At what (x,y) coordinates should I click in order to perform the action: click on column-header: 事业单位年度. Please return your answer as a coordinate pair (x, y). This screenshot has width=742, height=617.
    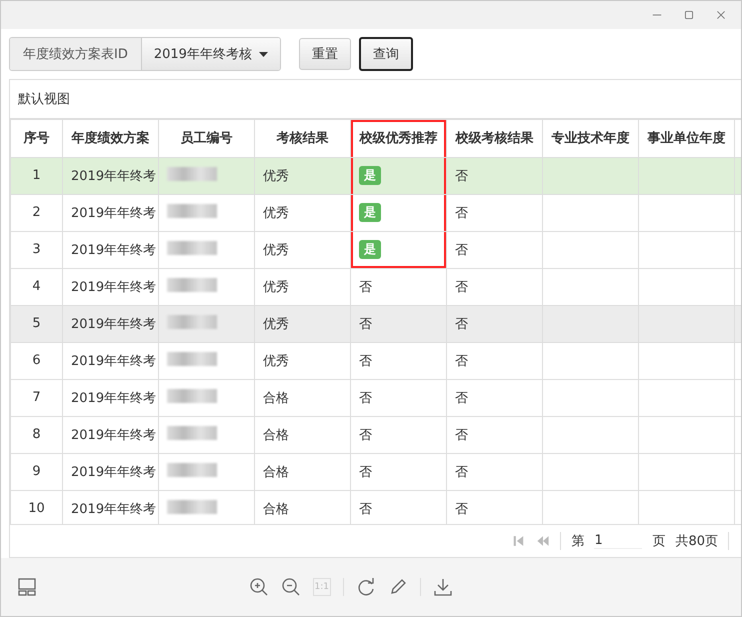
    Looking at the image, I should click on (686, 138).